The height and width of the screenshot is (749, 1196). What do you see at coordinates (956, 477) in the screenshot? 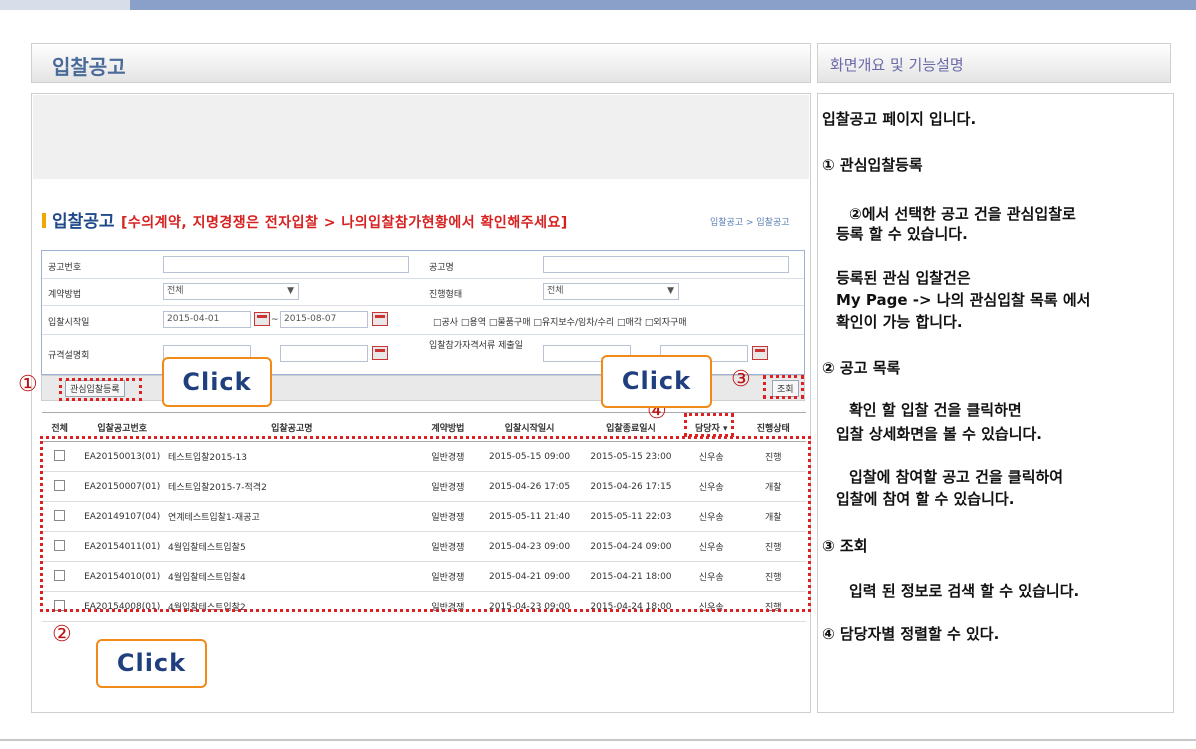
I see `desc-s2-line3: 입찰에 참여할 공고 건을 클릭하여` at bounding box center [956, 477].